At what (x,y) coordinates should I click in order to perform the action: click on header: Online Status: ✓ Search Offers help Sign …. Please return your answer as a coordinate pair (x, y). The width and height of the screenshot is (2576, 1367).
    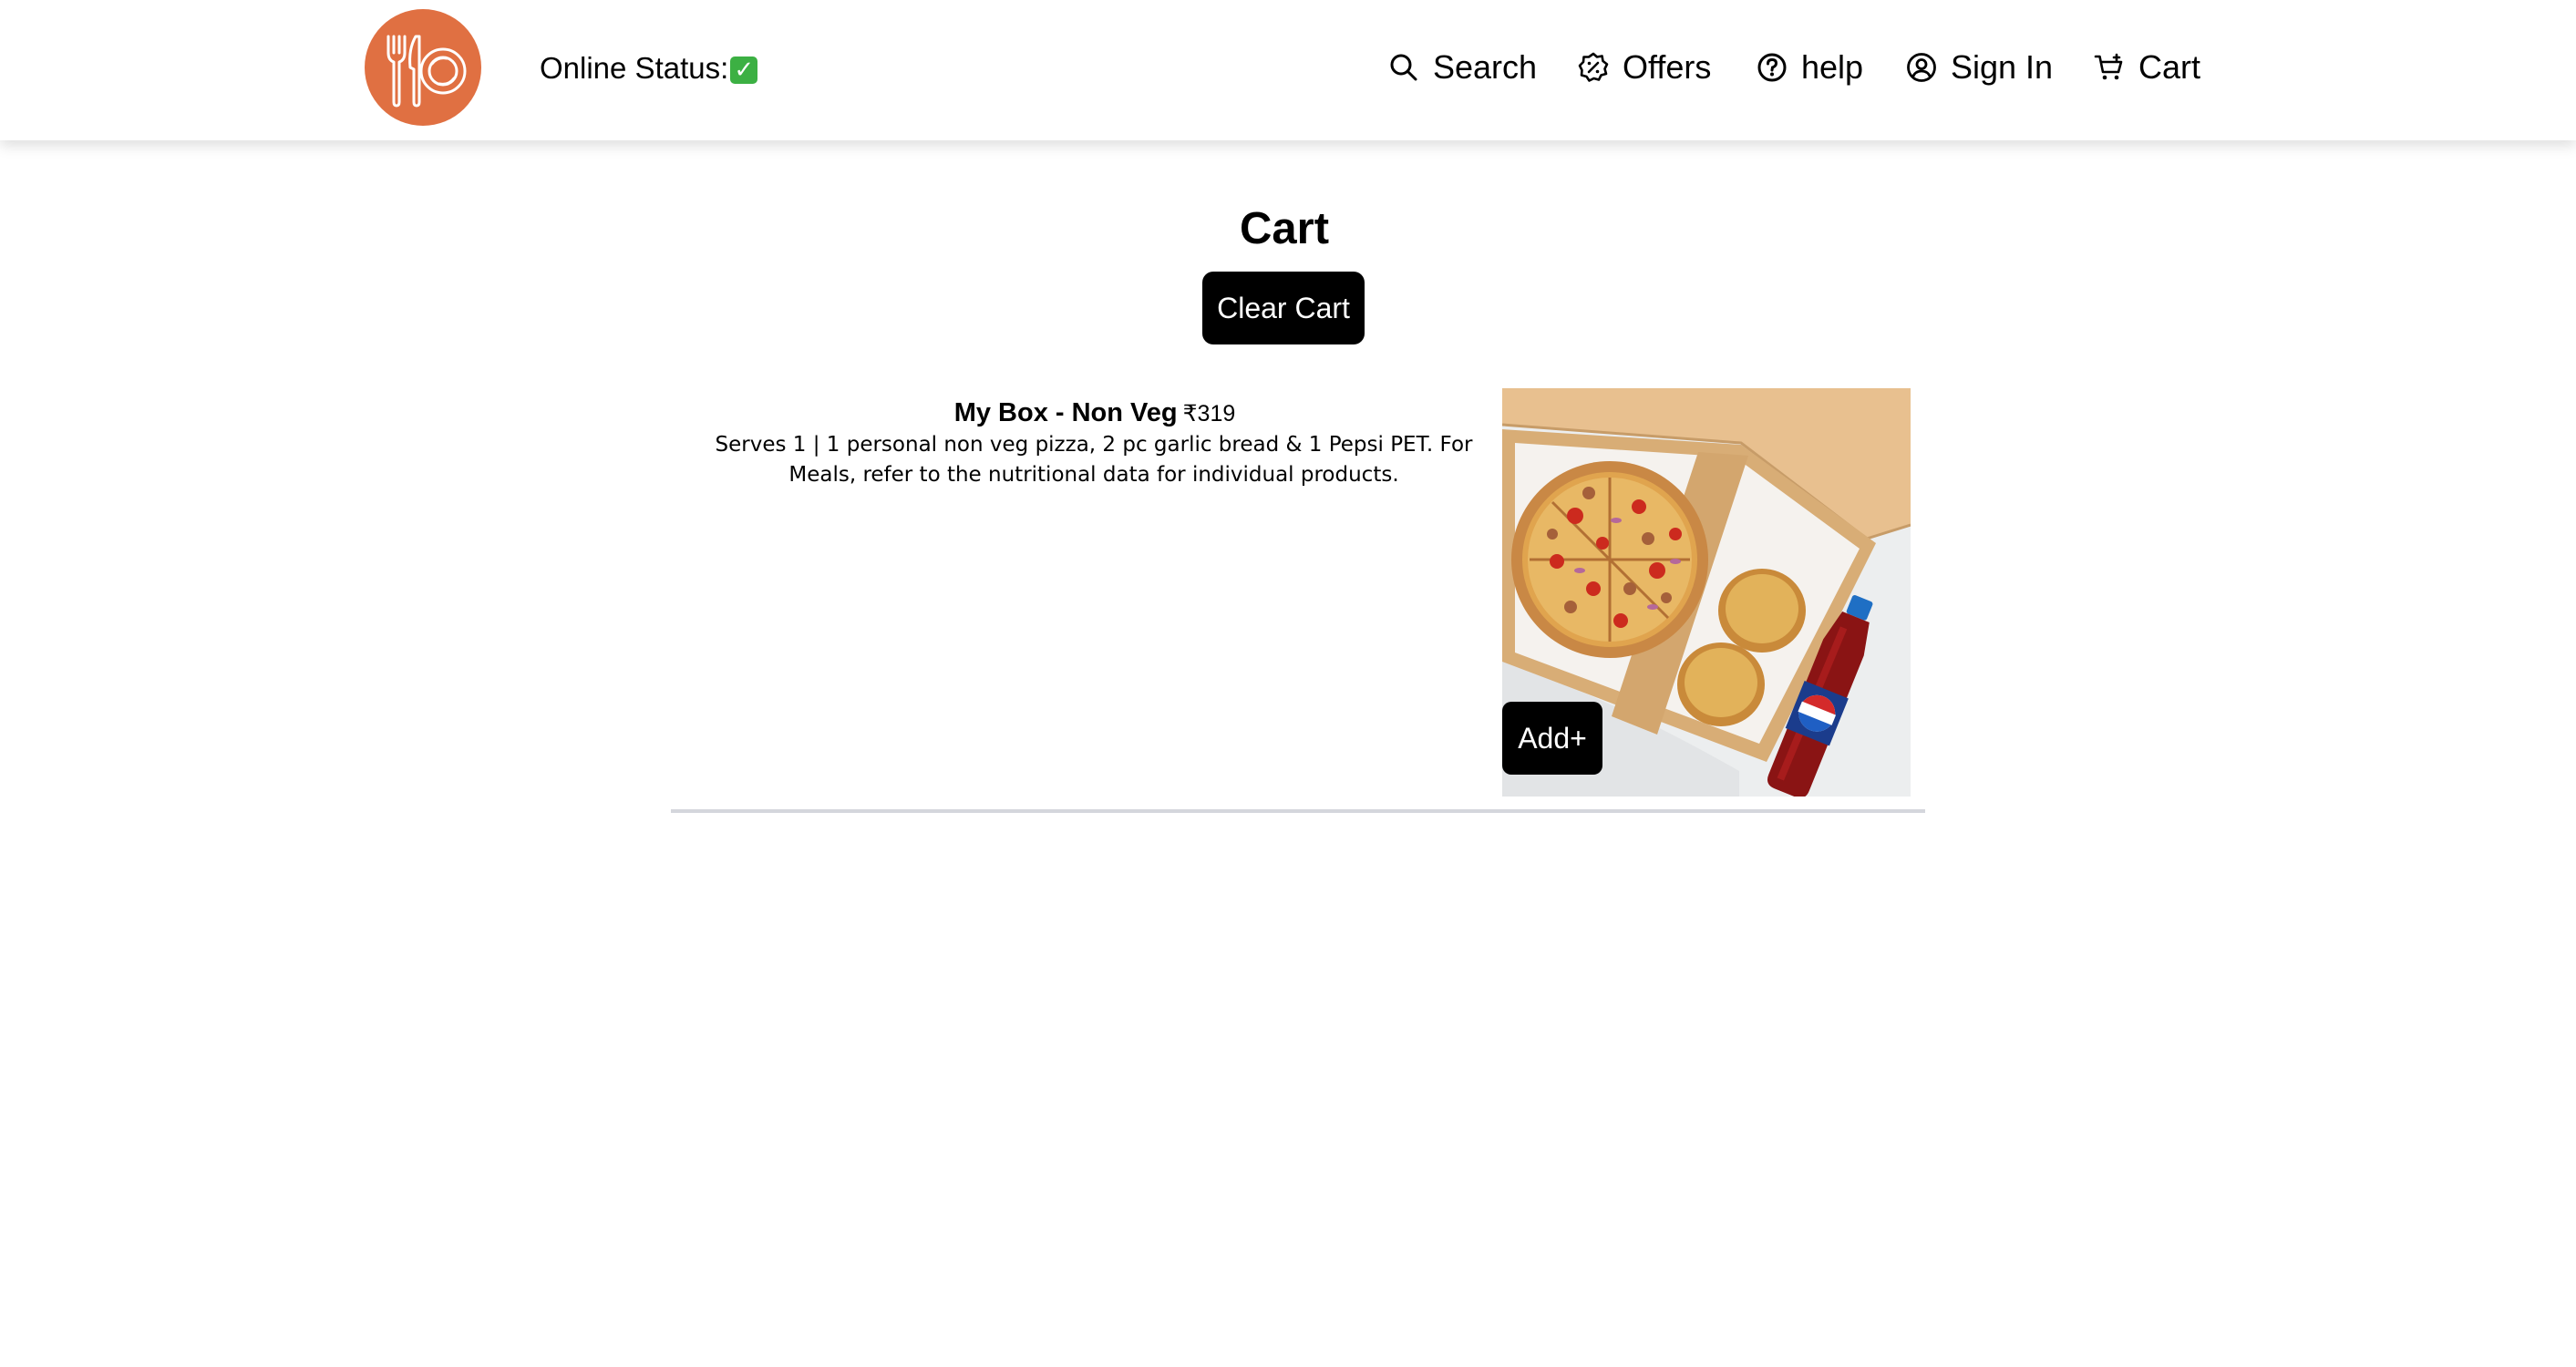
    Looking at the image, I should click on (1288, 70).